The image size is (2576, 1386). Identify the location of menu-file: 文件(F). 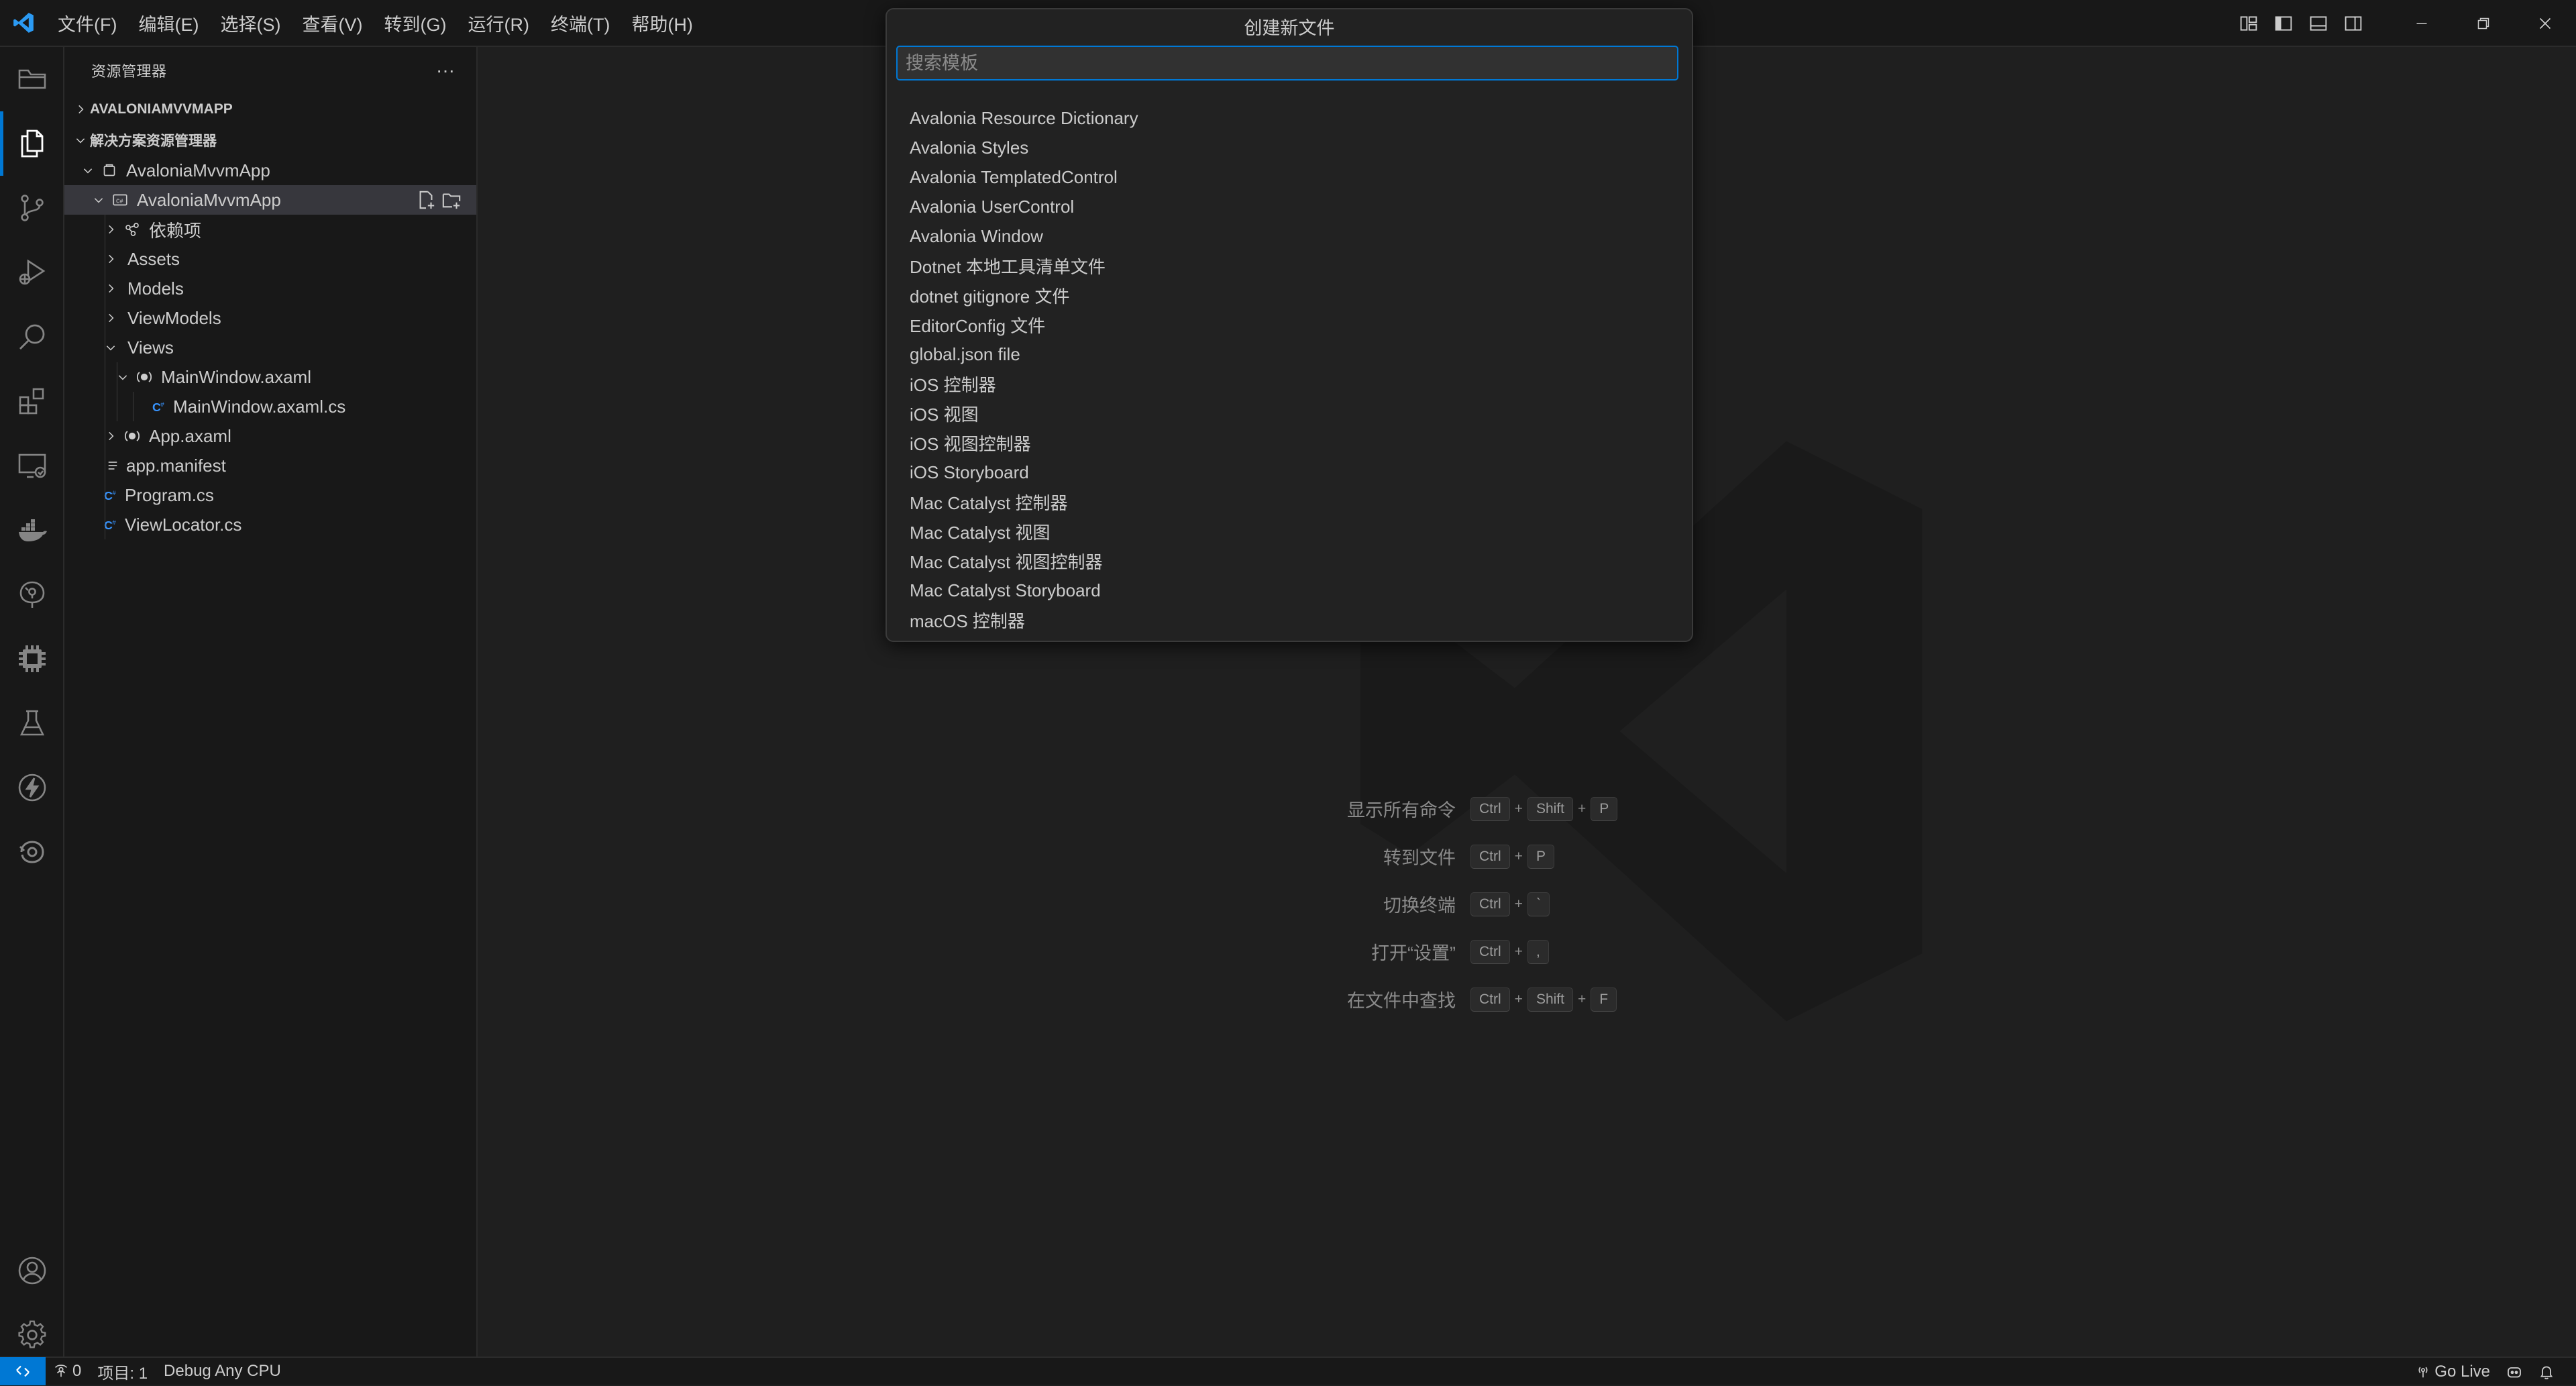
(87, 23).